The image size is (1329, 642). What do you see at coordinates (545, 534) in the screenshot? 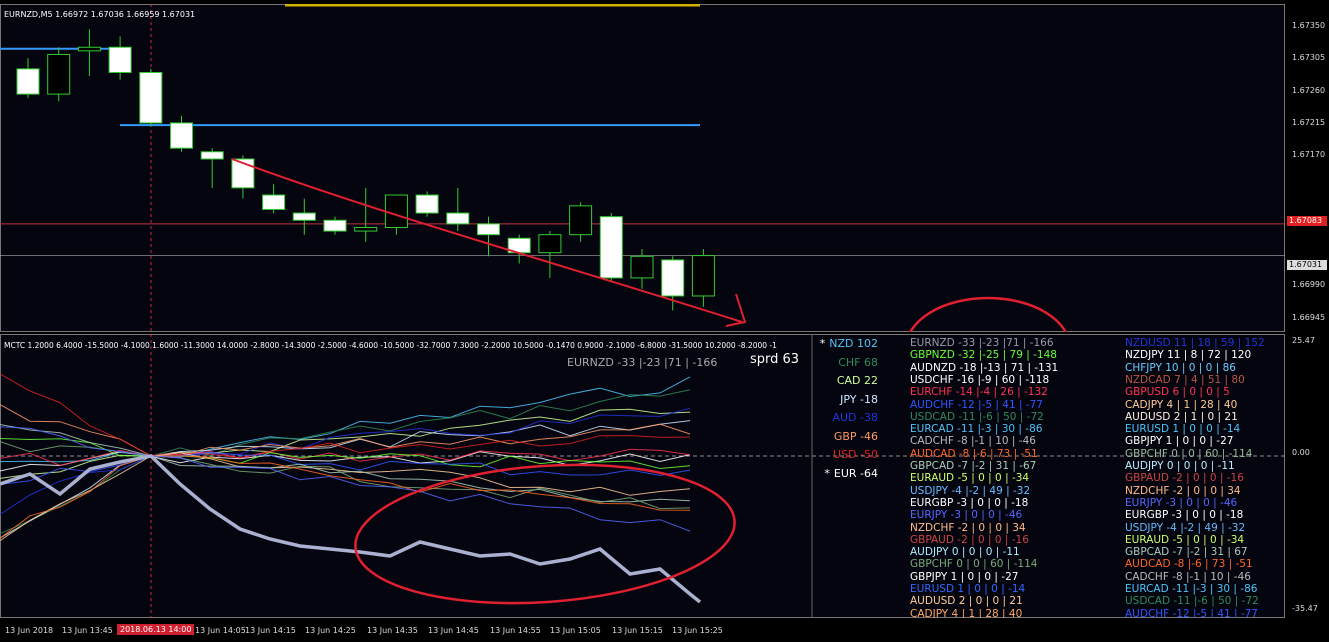
I see `highlight-circle-lines` at bounding box center [545, 534].